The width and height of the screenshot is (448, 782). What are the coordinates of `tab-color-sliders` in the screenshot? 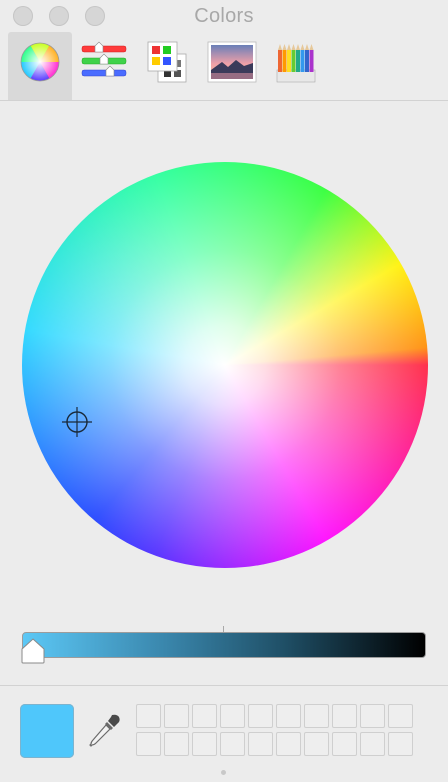 It's located at (104, 66).